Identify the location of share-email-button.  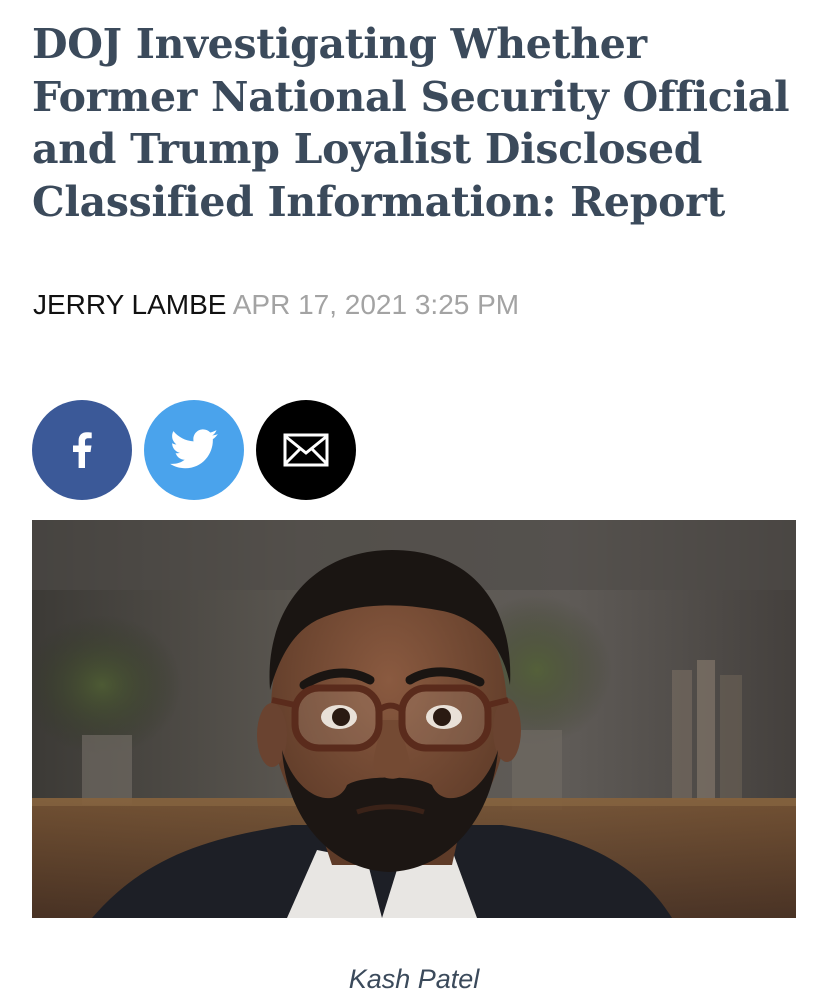
(306, 450).